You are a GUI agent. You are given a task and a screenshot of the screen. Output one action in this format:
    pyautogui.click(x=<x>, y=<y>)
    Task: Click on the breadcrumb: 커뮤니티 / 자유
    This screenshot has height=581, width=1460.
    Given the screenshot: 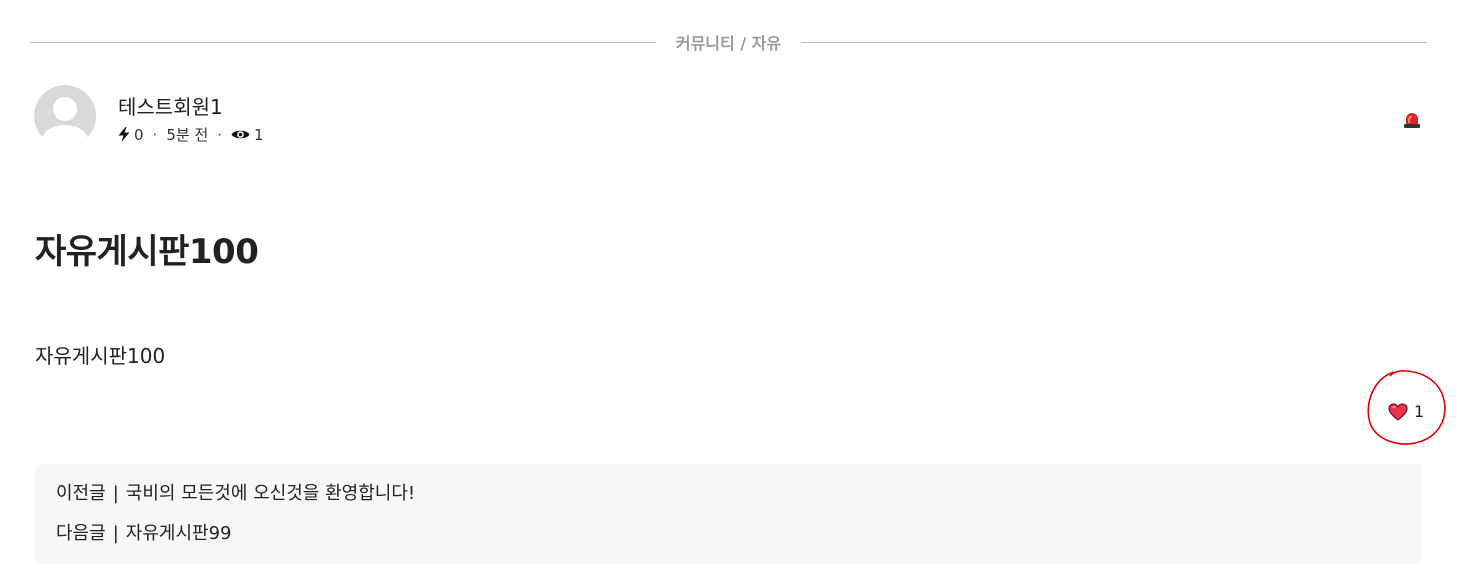 What is the action you would take?
    pyautogui.click(x=728, y=42)
    